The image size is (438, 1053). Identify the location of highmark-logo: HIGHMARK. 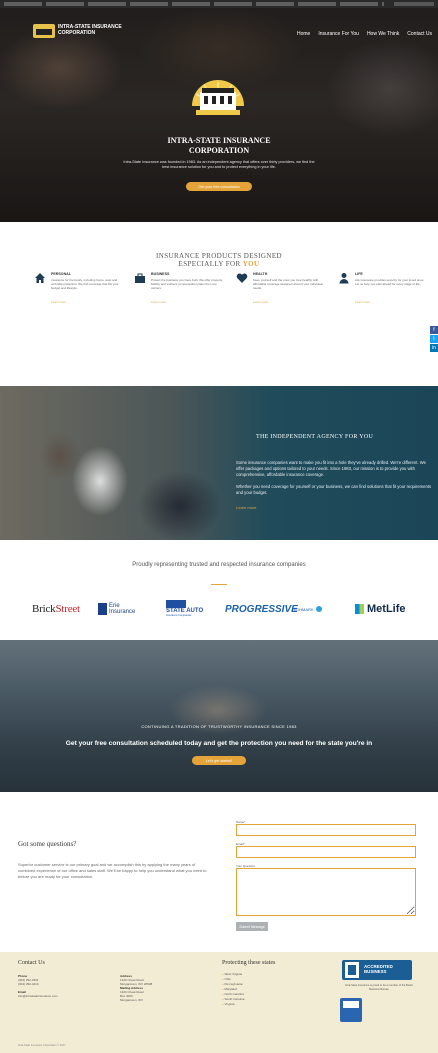
(307, 609).